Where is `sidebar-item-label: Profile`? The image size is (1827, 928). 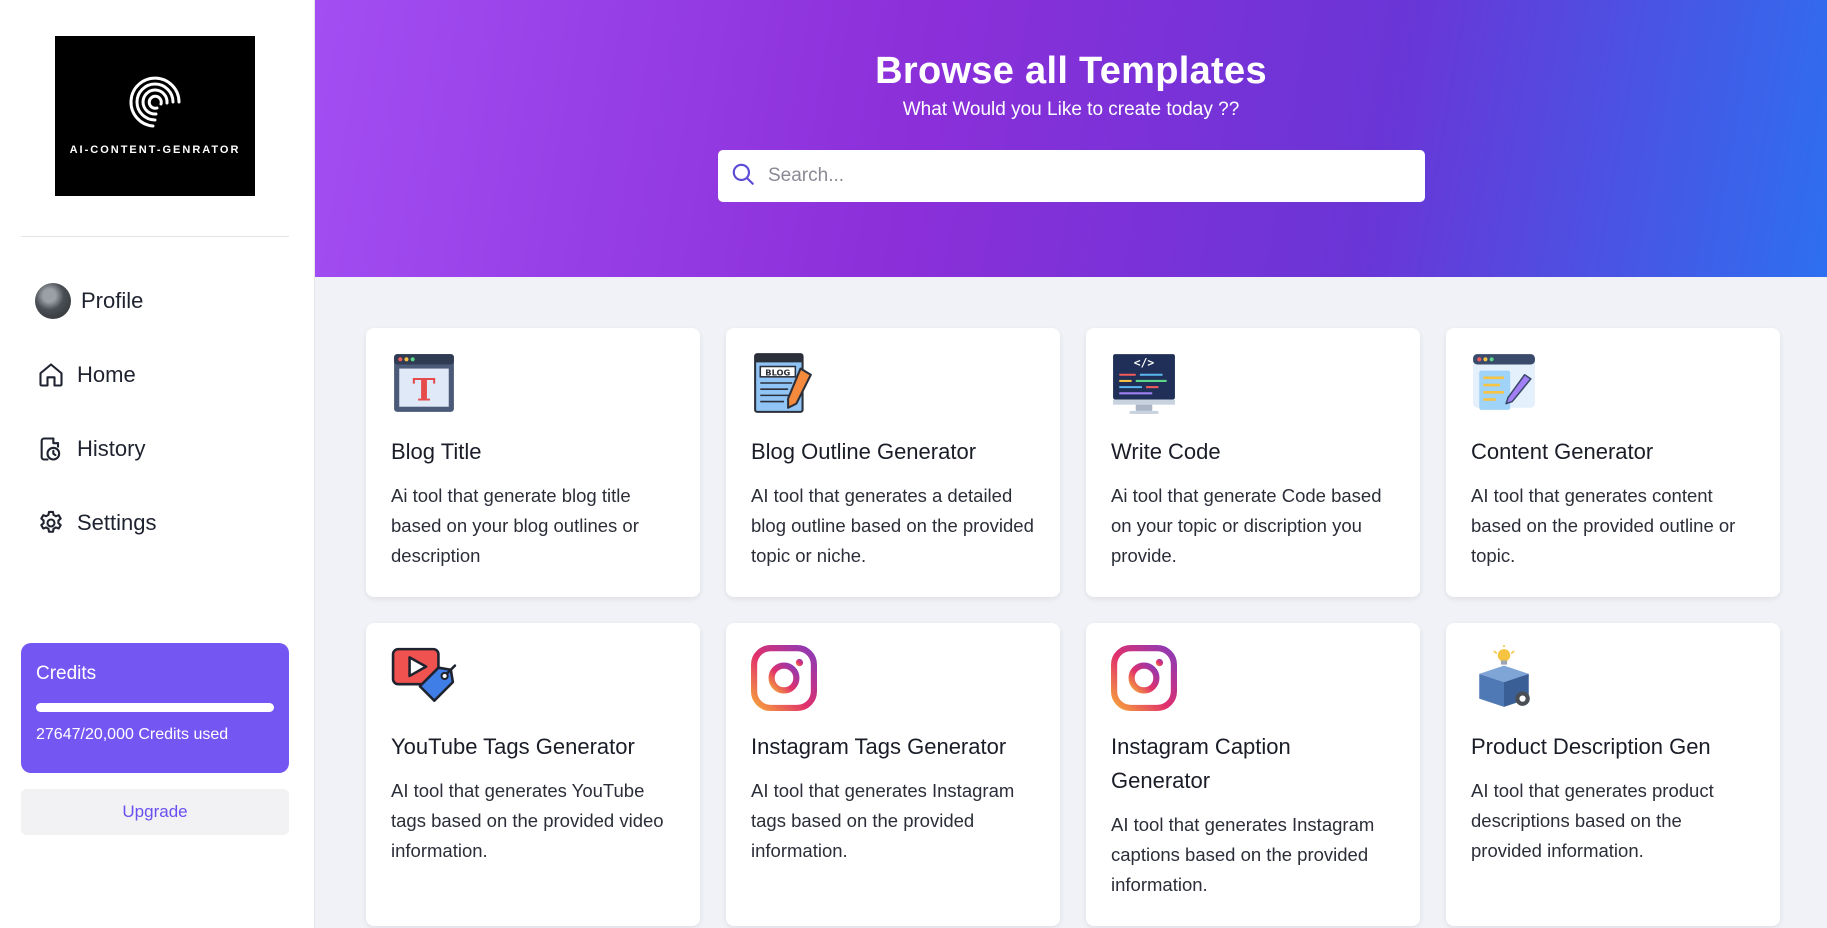 sidebar-item-label: Profile is located at coordinates (112, 300).